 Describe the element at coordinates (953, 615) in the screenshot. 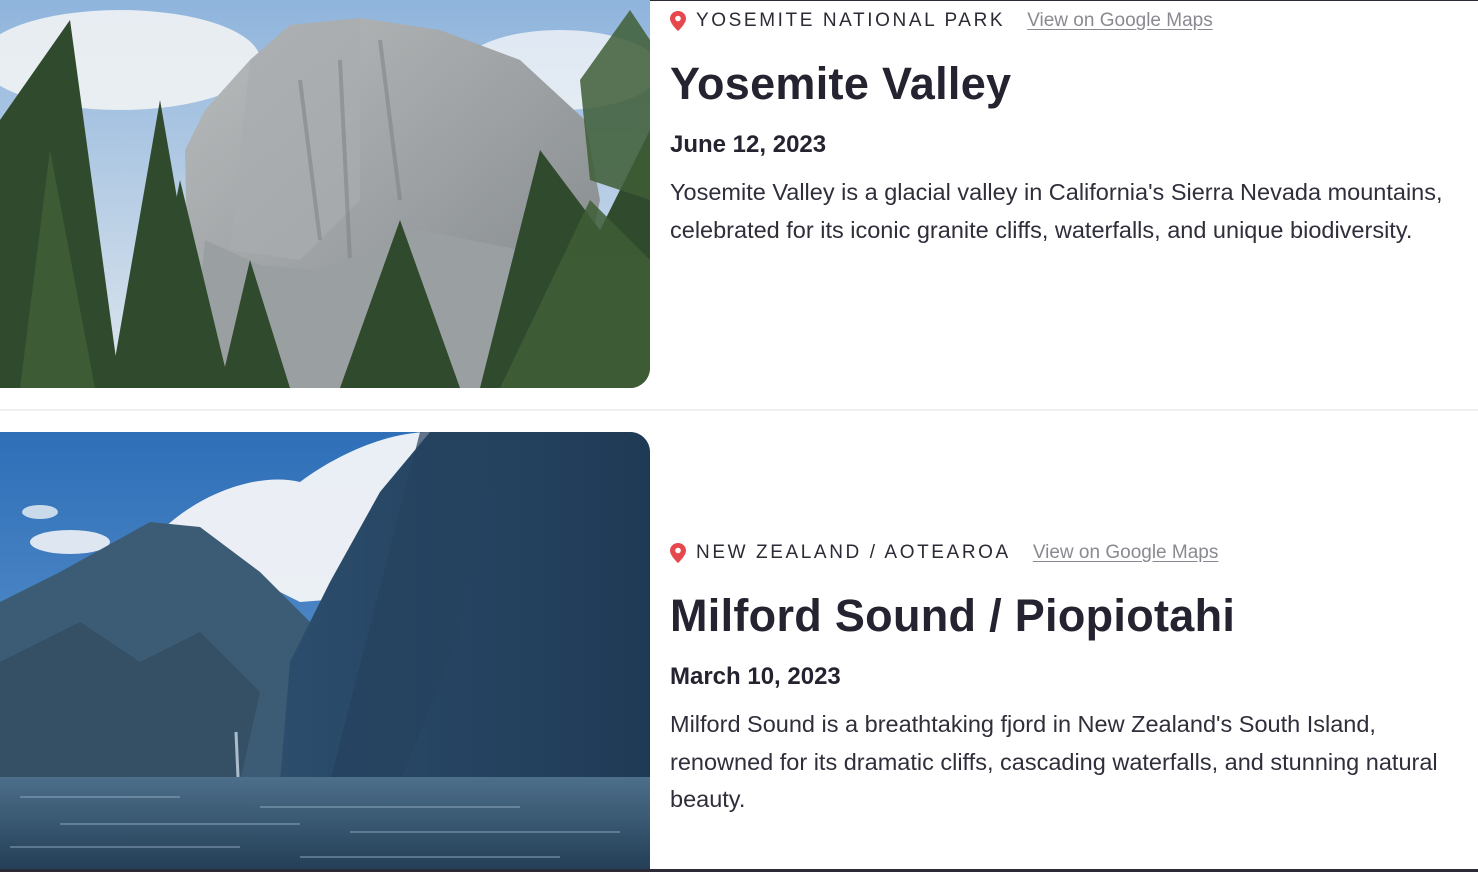

I see `entry-title: Milford Sound / Piopiotahi` at that location.